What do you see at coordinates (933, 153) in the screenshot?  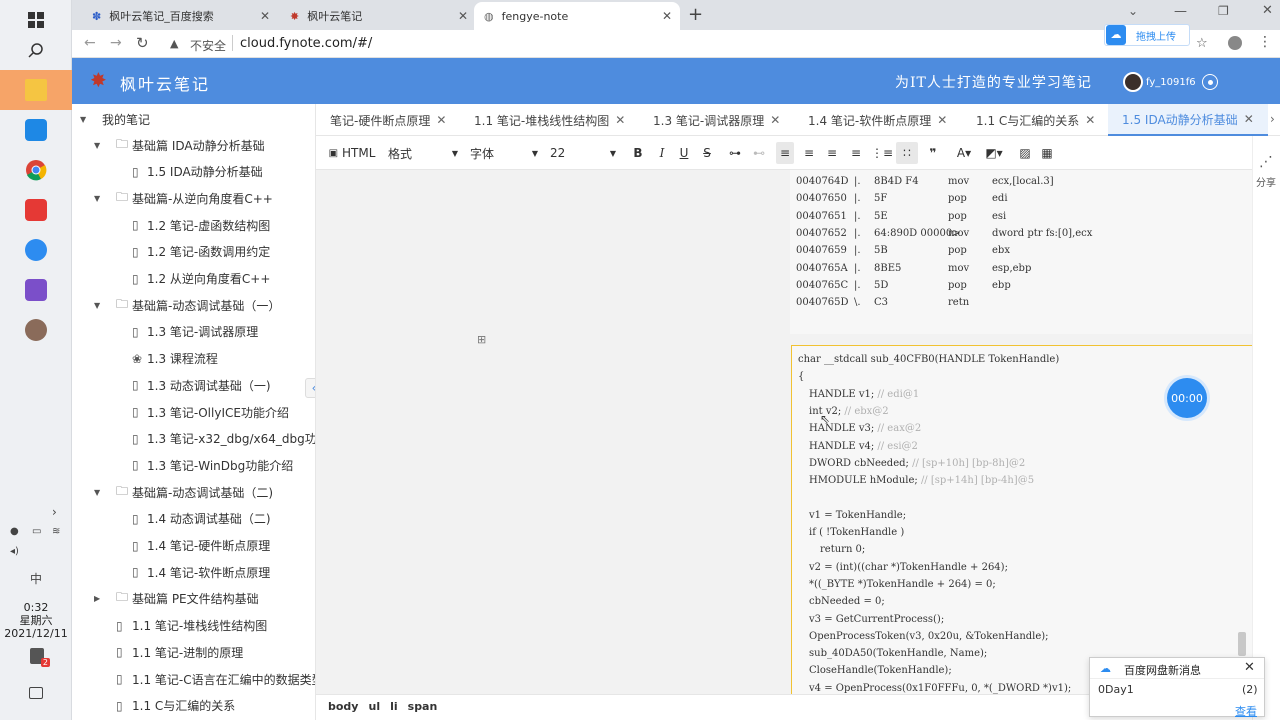 I see `quote-icon: ❞` at bounding box center [933, 153].